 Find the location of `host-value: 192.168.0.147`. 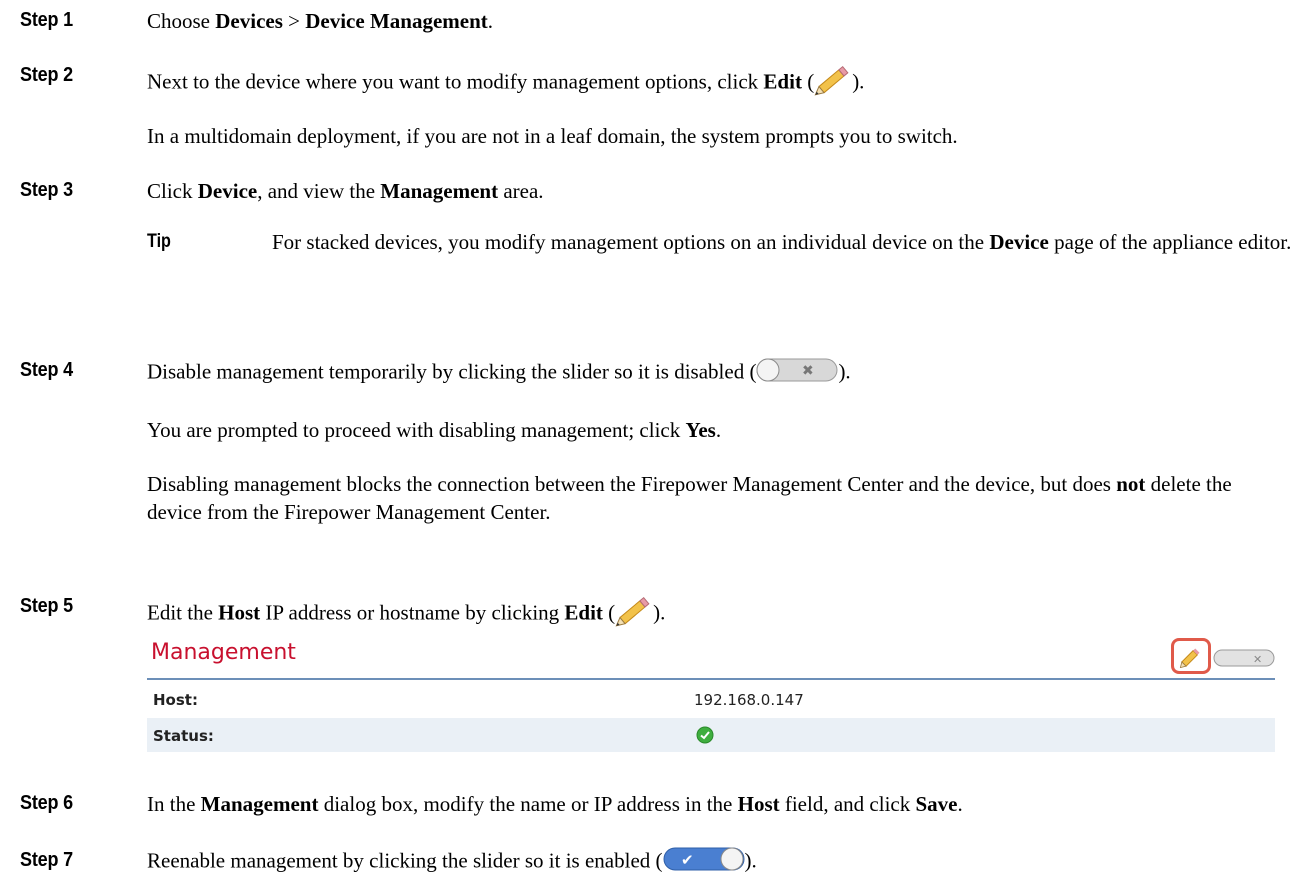

host-value: 192.168.0.147 is located at coordinates (749, 700).